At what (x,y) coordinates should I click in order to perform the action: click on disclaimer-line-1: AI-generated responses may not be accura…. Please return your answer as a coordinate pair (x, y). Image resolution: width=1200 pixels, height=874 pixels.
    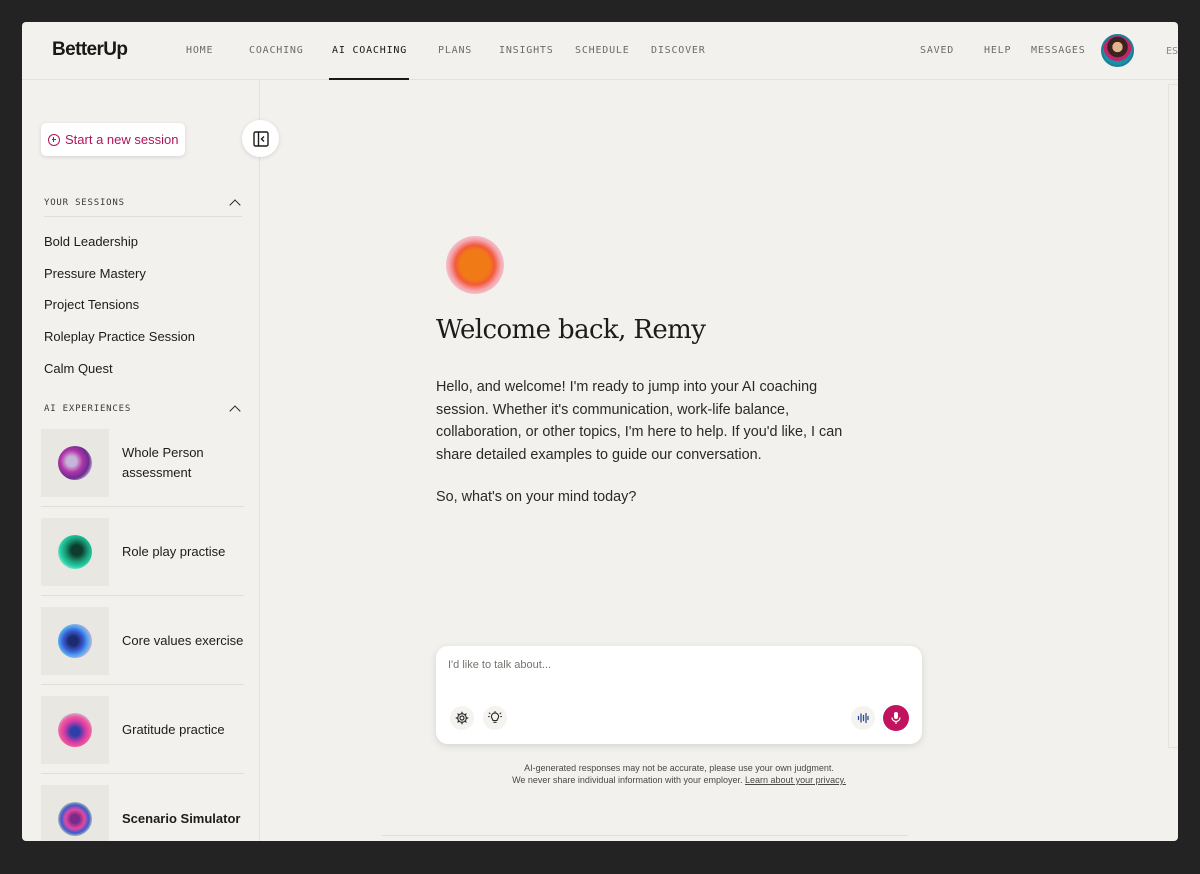
    Looking at the image, I should click on (679, 768).